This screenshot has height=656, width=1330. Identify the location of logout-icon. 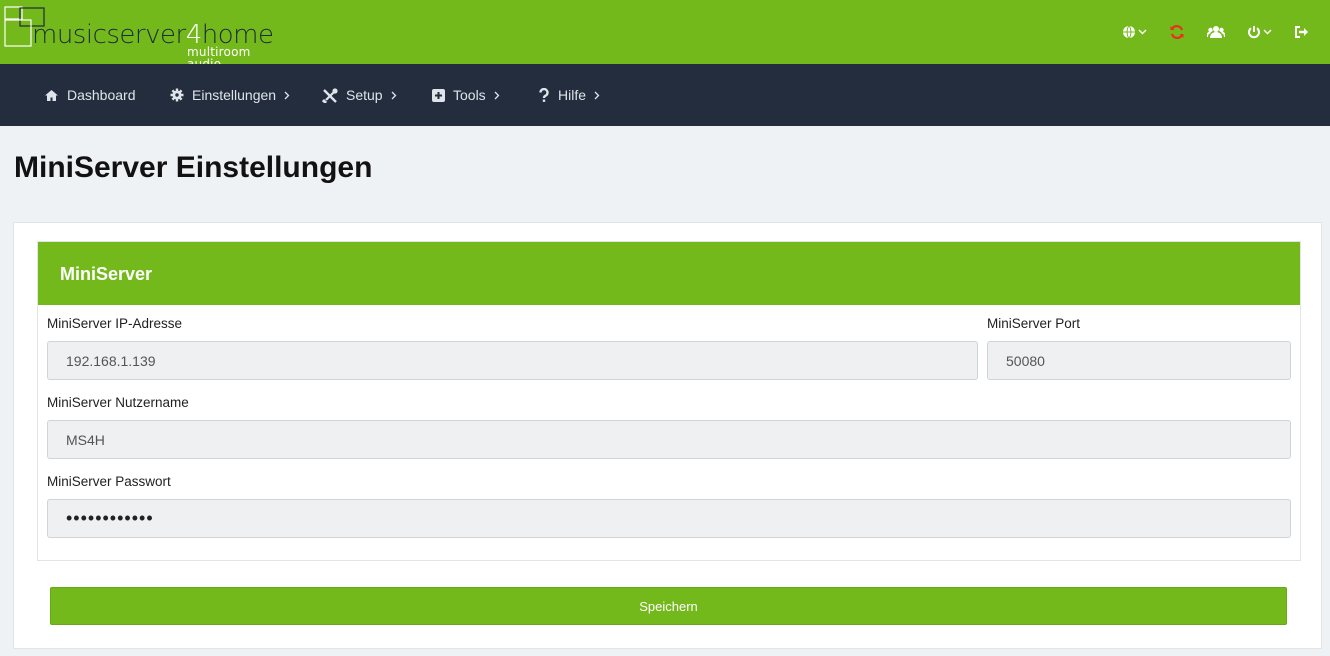
(1301, 32).